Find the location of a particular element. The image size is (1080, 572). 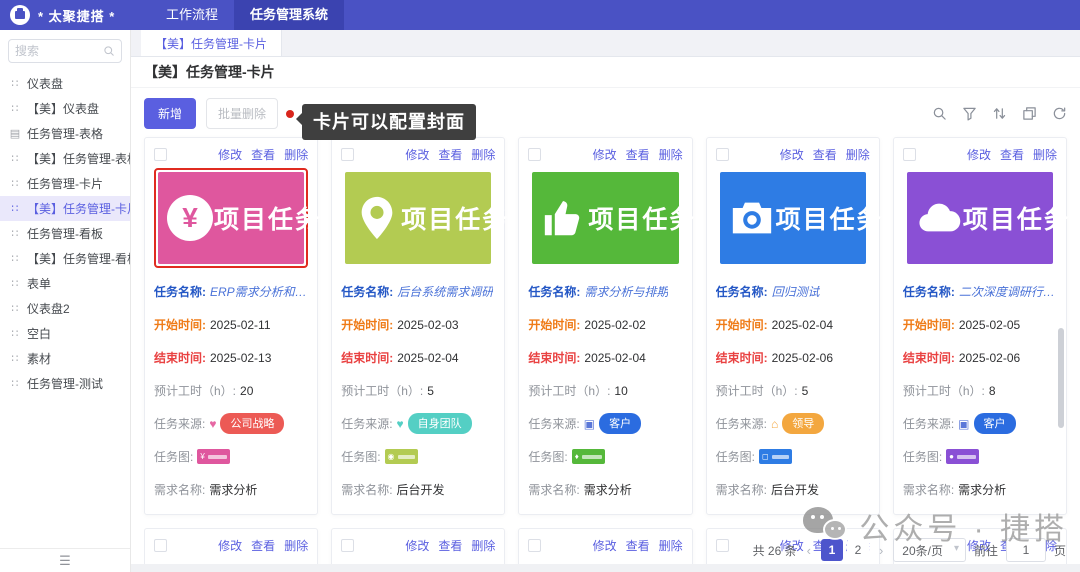

hours-value: 8 is located at coordinates (992, 390).